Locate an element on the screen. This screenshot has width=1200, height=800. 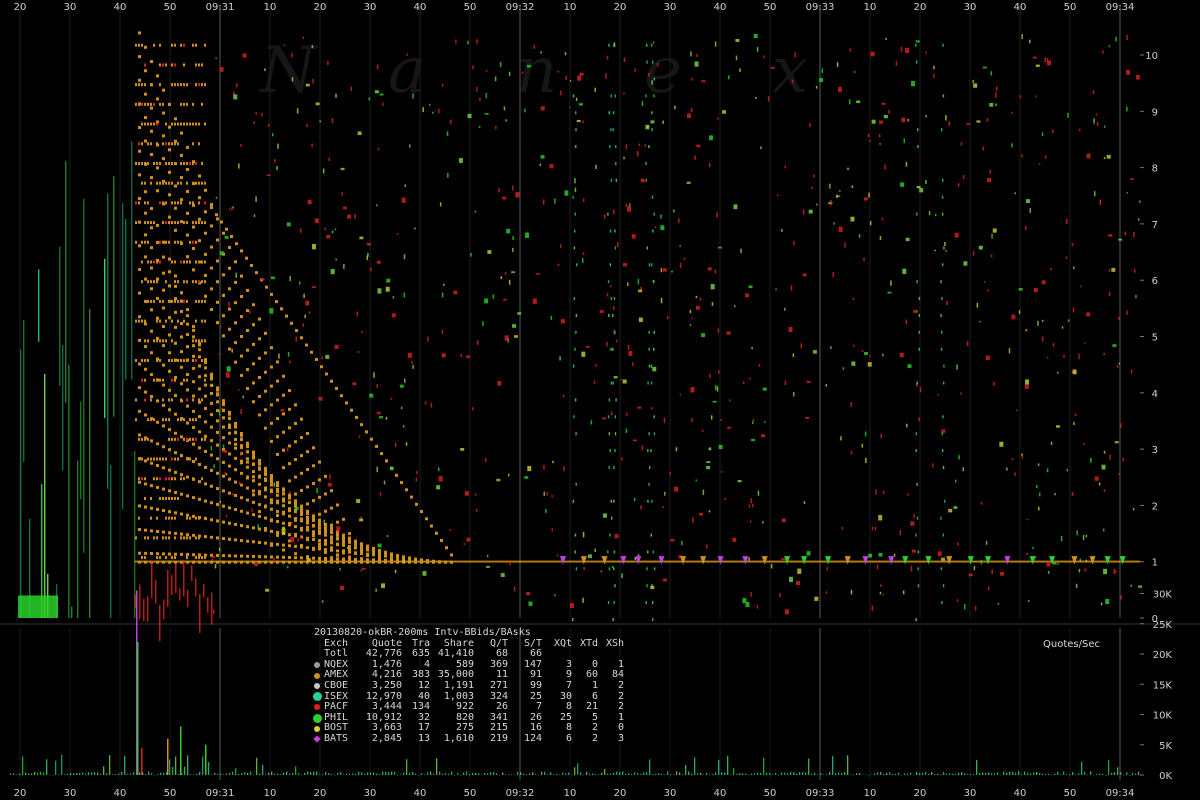
table-cell-xsh: 3 is located at coordinates (620, 738).